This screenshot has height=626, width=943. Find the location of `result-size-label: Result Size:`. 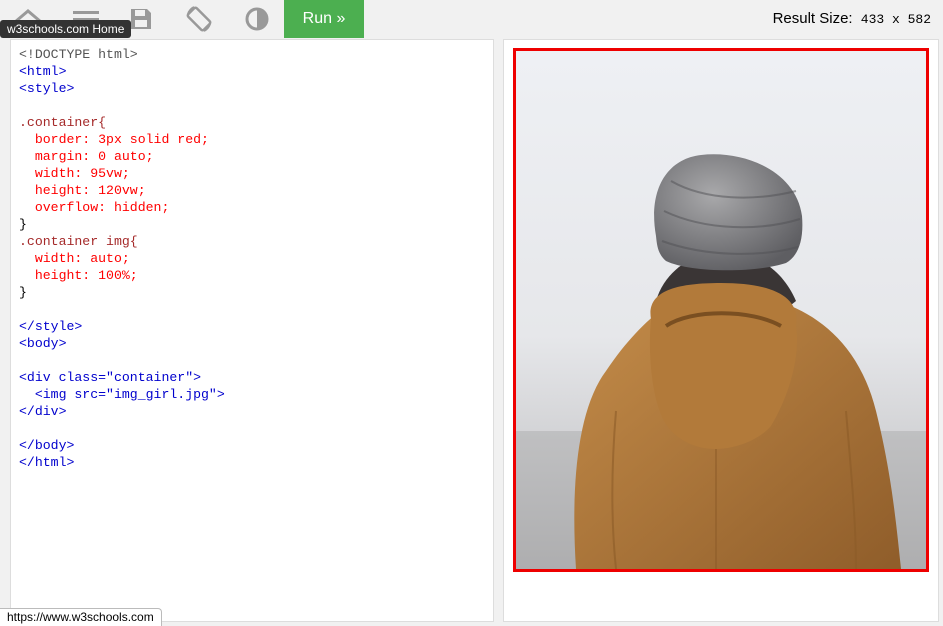

result-size-label: Result Size: is located at coordinates (812, 18).